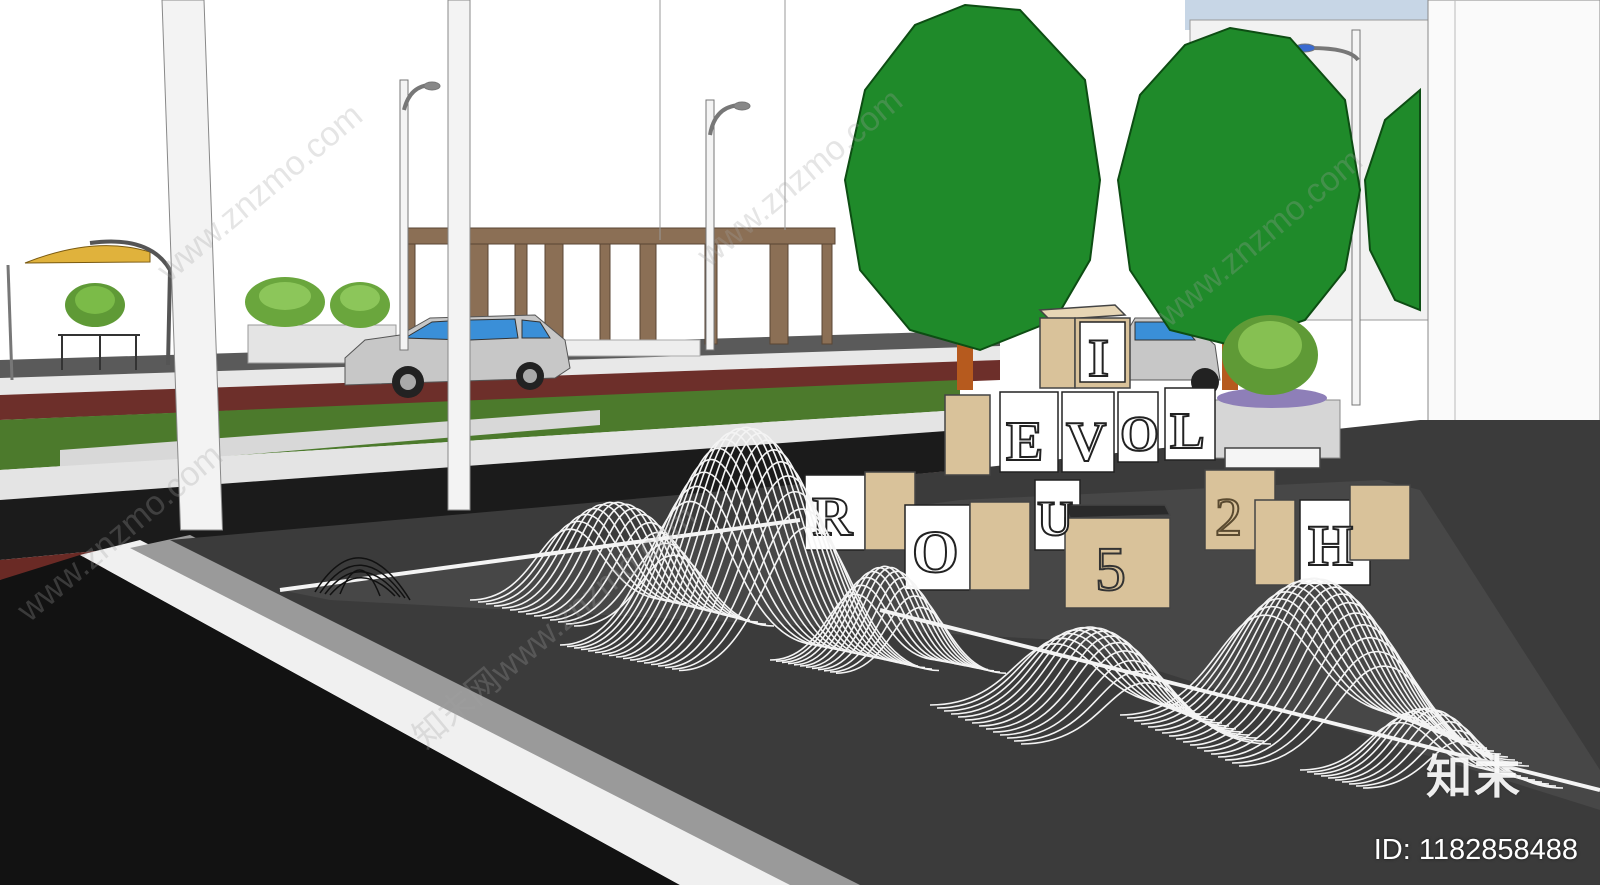  Describe the element at coordinates (630, 348) in the screenshot. I see `pergola-base` at that location.